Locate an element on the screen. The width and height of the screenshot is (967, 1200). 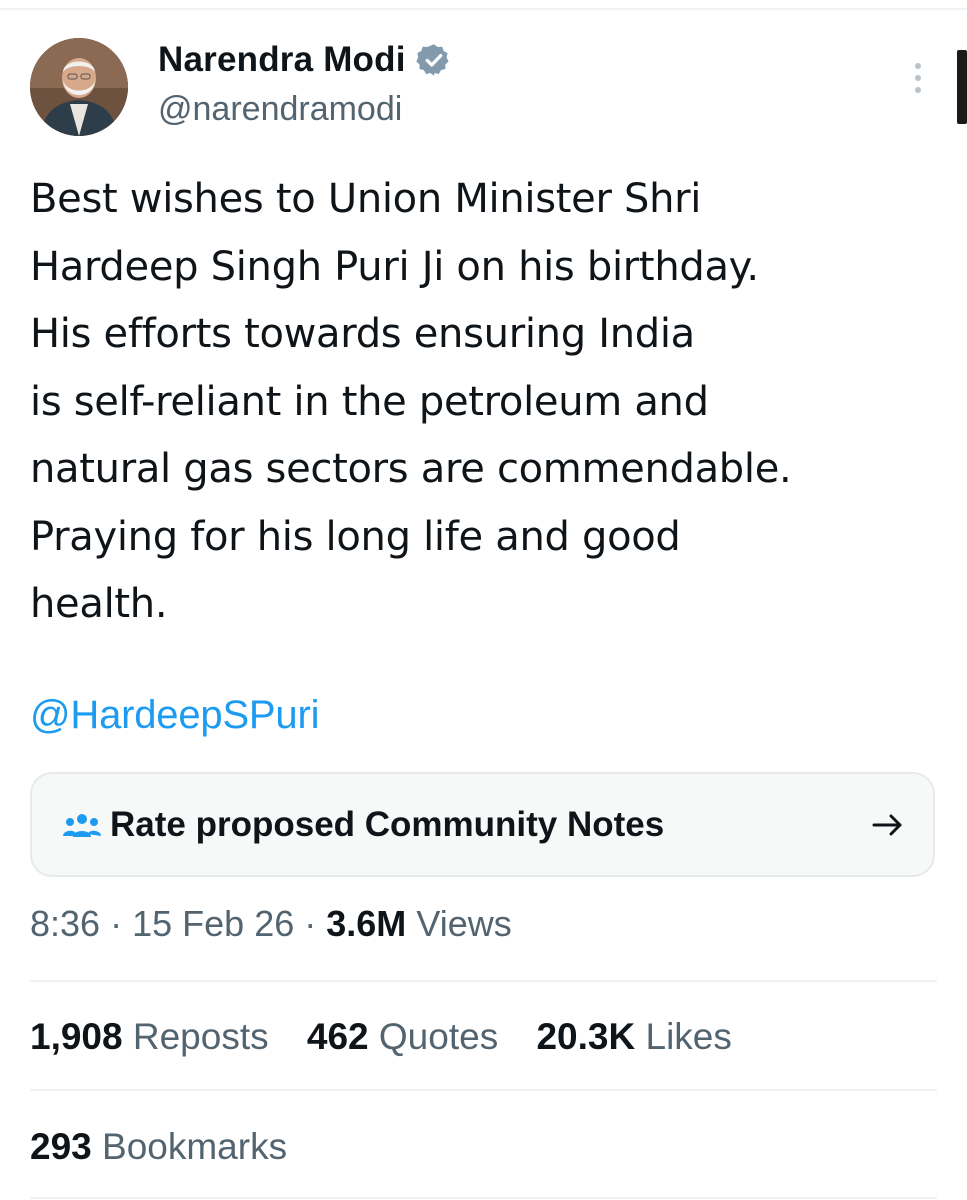
views-label: Views is located at coordinates (464, 923).